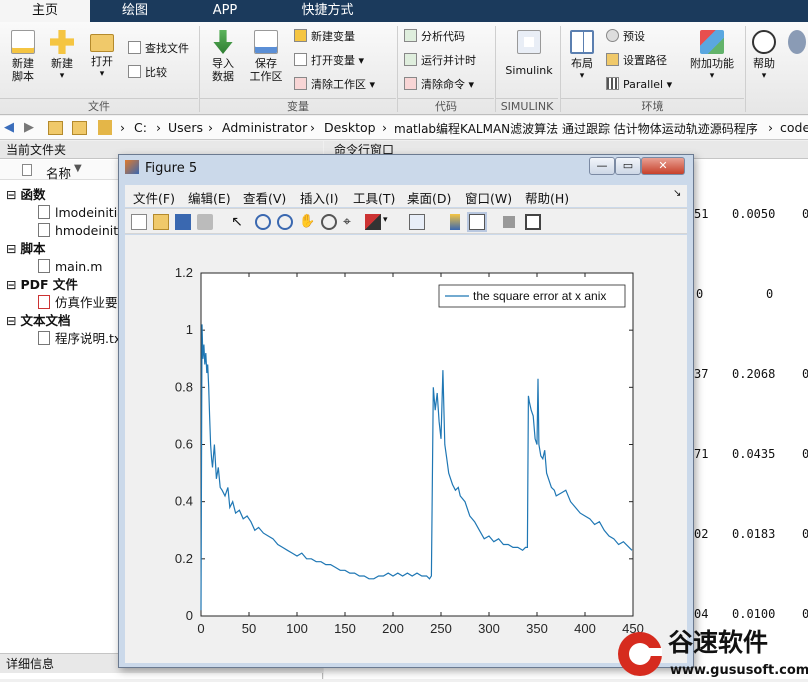 This screenshot has height=682, width=808. I want to click on tab-home: 主页, so click(45, 11).